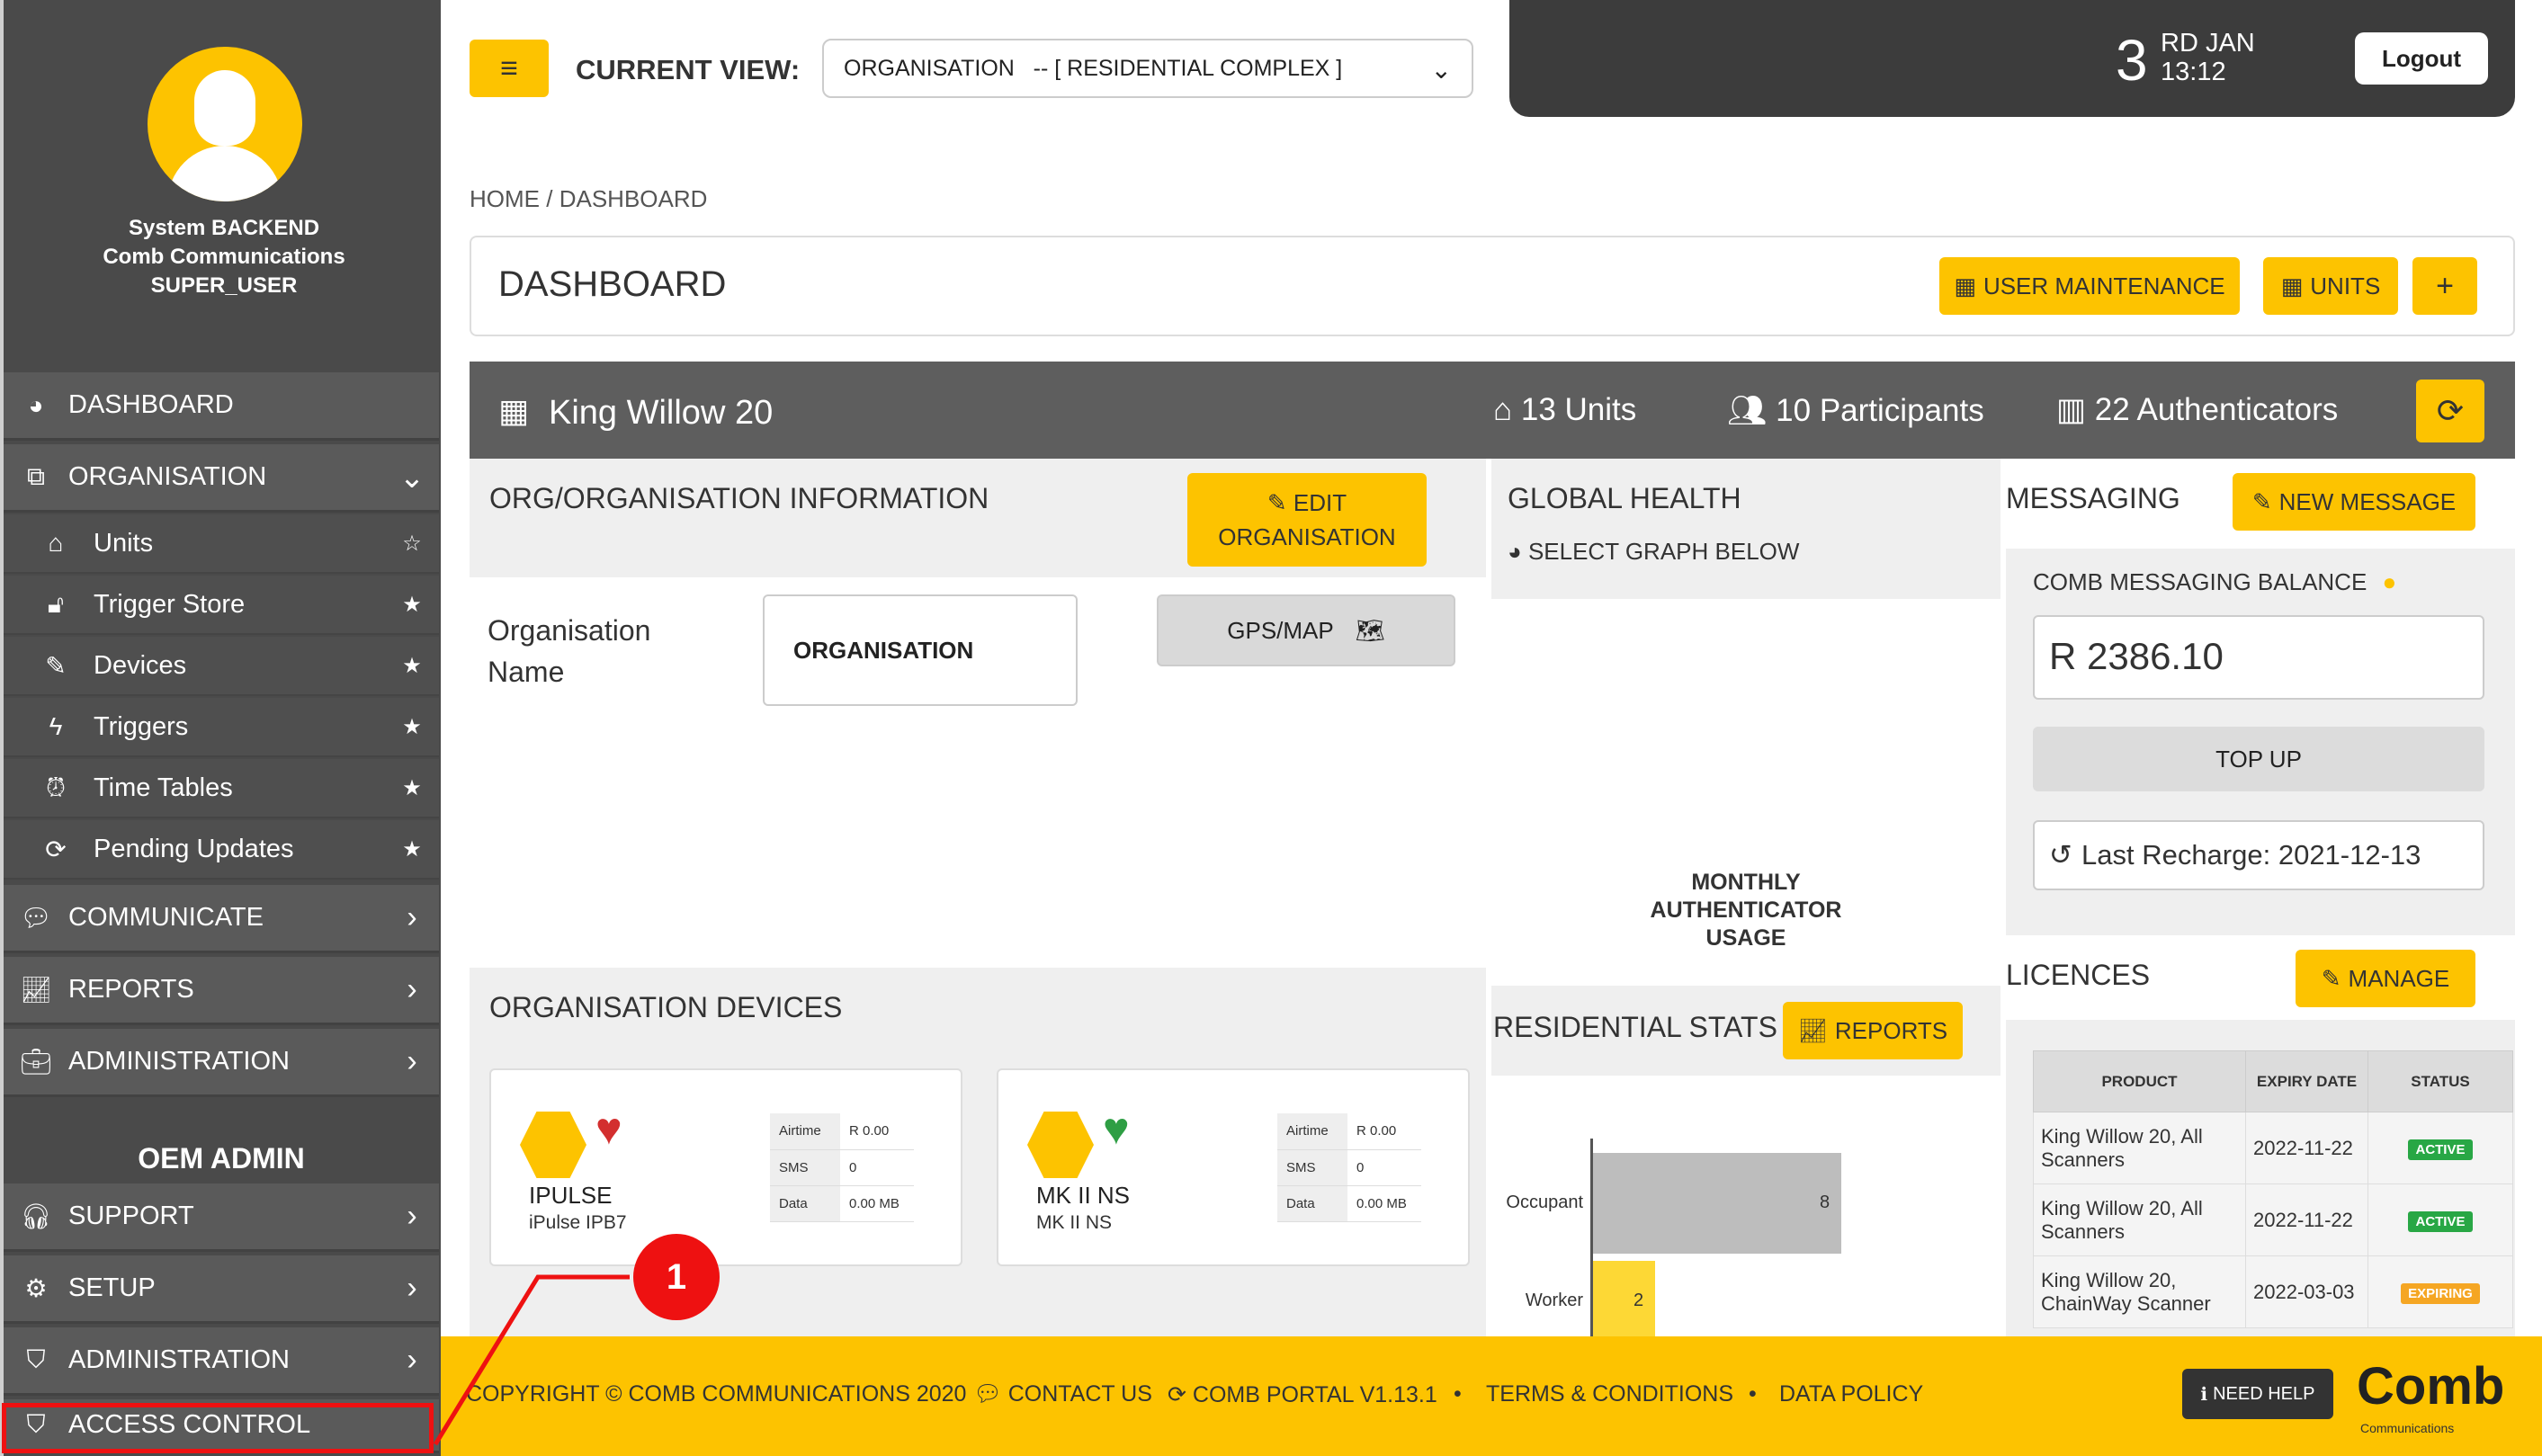 The width and height of the screenshot is (2542, 1456). What do you see at coordinates (1518, 551) in the screenshot?
I see `pie-chart-icon: ◕` at bounding box center [1518, 551].